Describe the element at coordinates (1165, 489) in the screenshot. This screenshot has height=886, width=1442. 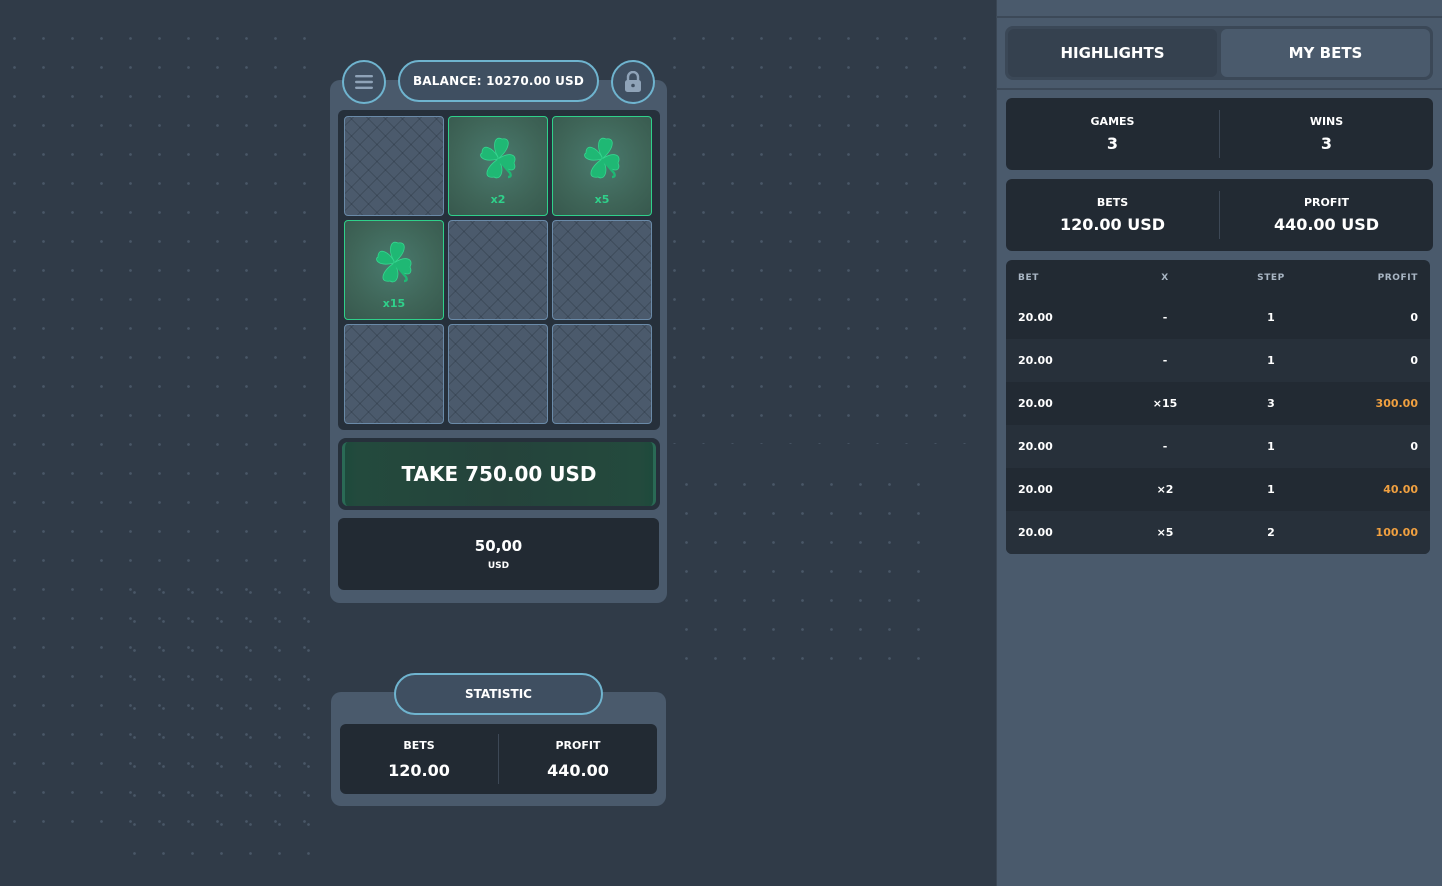
I see `cell-multiplier: ×2` at that location.